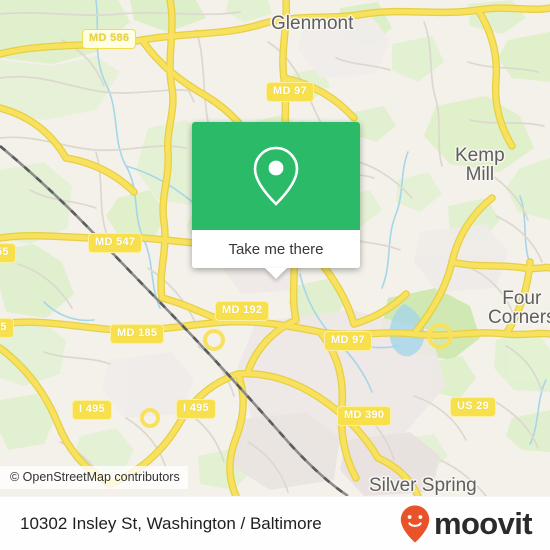 The height and width of the screenshot is (550, 550). What do you see at coordinates (415, 523) in the screenshot?
I see `moovit-pin-smiley-icon` at bounding box center [415, 523].